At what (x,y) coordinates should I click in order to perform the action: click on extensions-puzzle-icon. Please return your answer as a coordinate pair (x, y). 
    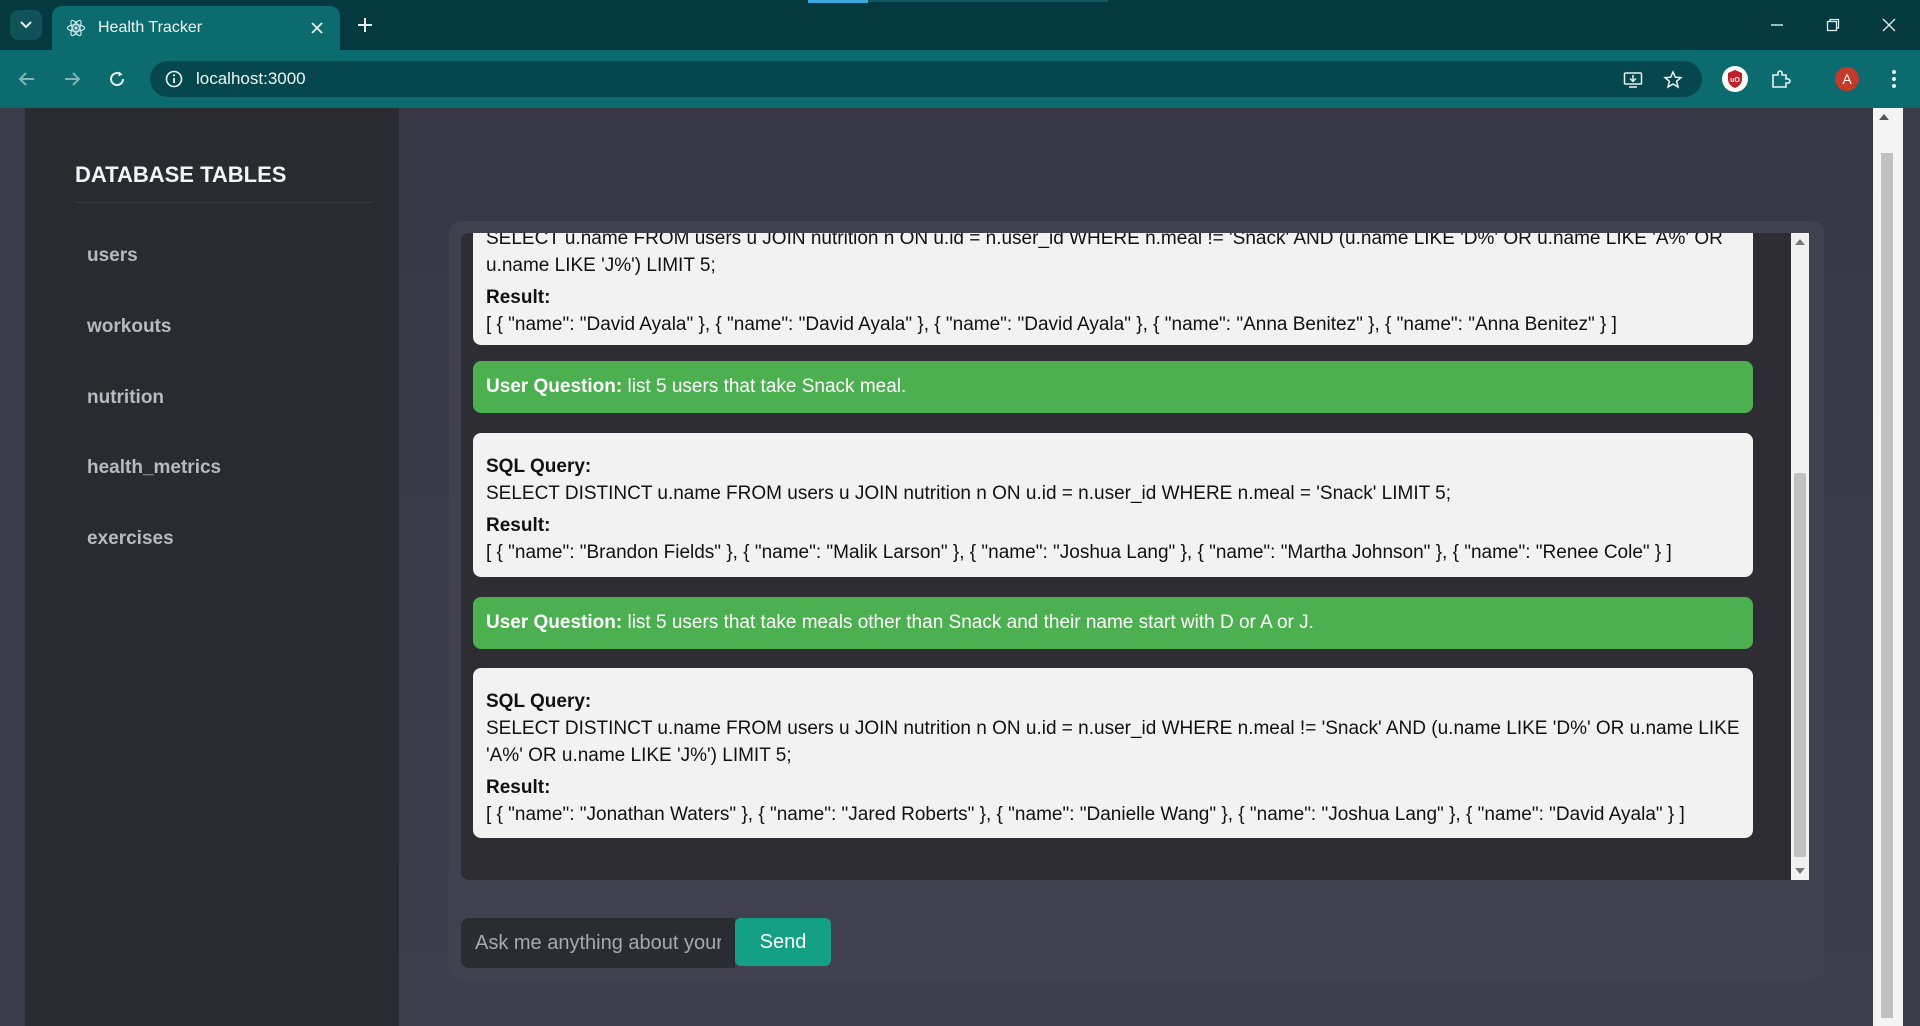
    Looking at the image, I should click on (1781, 79).